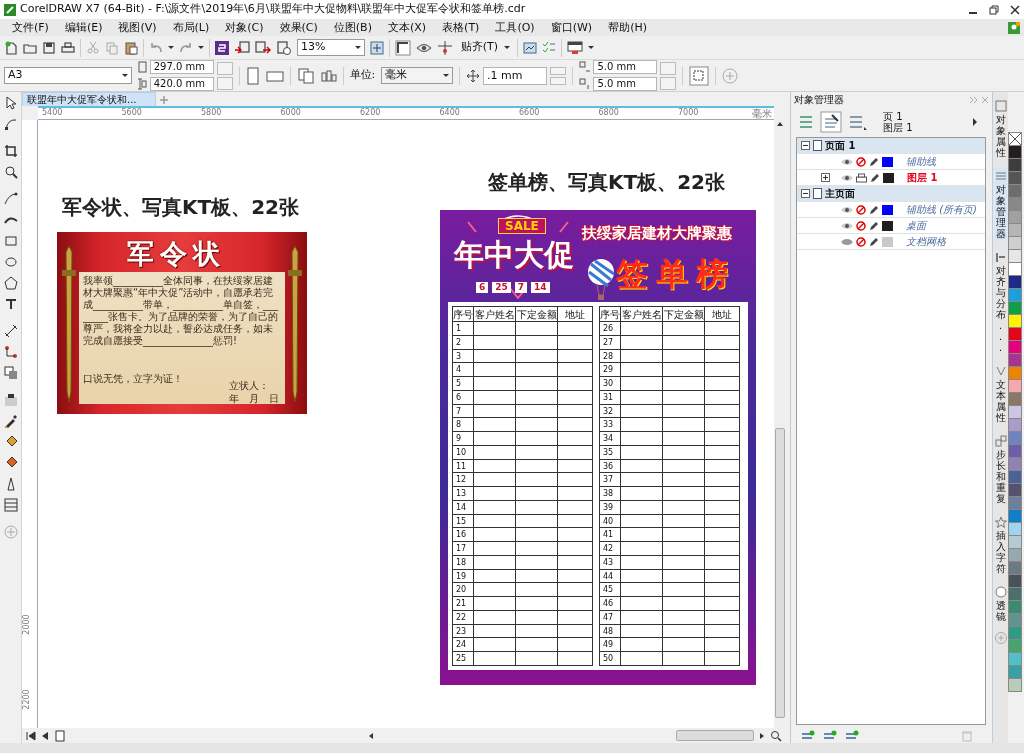 The width and height of the screenshot is (1024, 753). What do you see at coordinates (83, 27) in the screenshot?
I see `menu-item: 编辑(E)` at bounding box center [83, 27].